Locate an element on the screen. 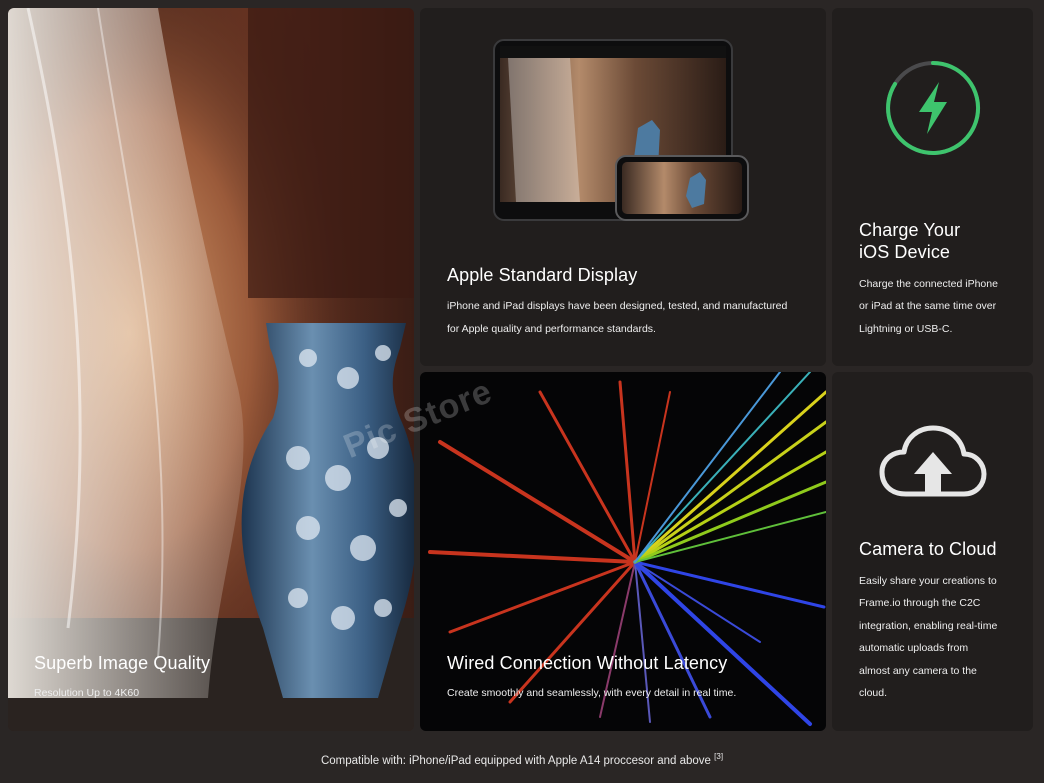  cloud-upload-icon is located at coordinates (933, 461).